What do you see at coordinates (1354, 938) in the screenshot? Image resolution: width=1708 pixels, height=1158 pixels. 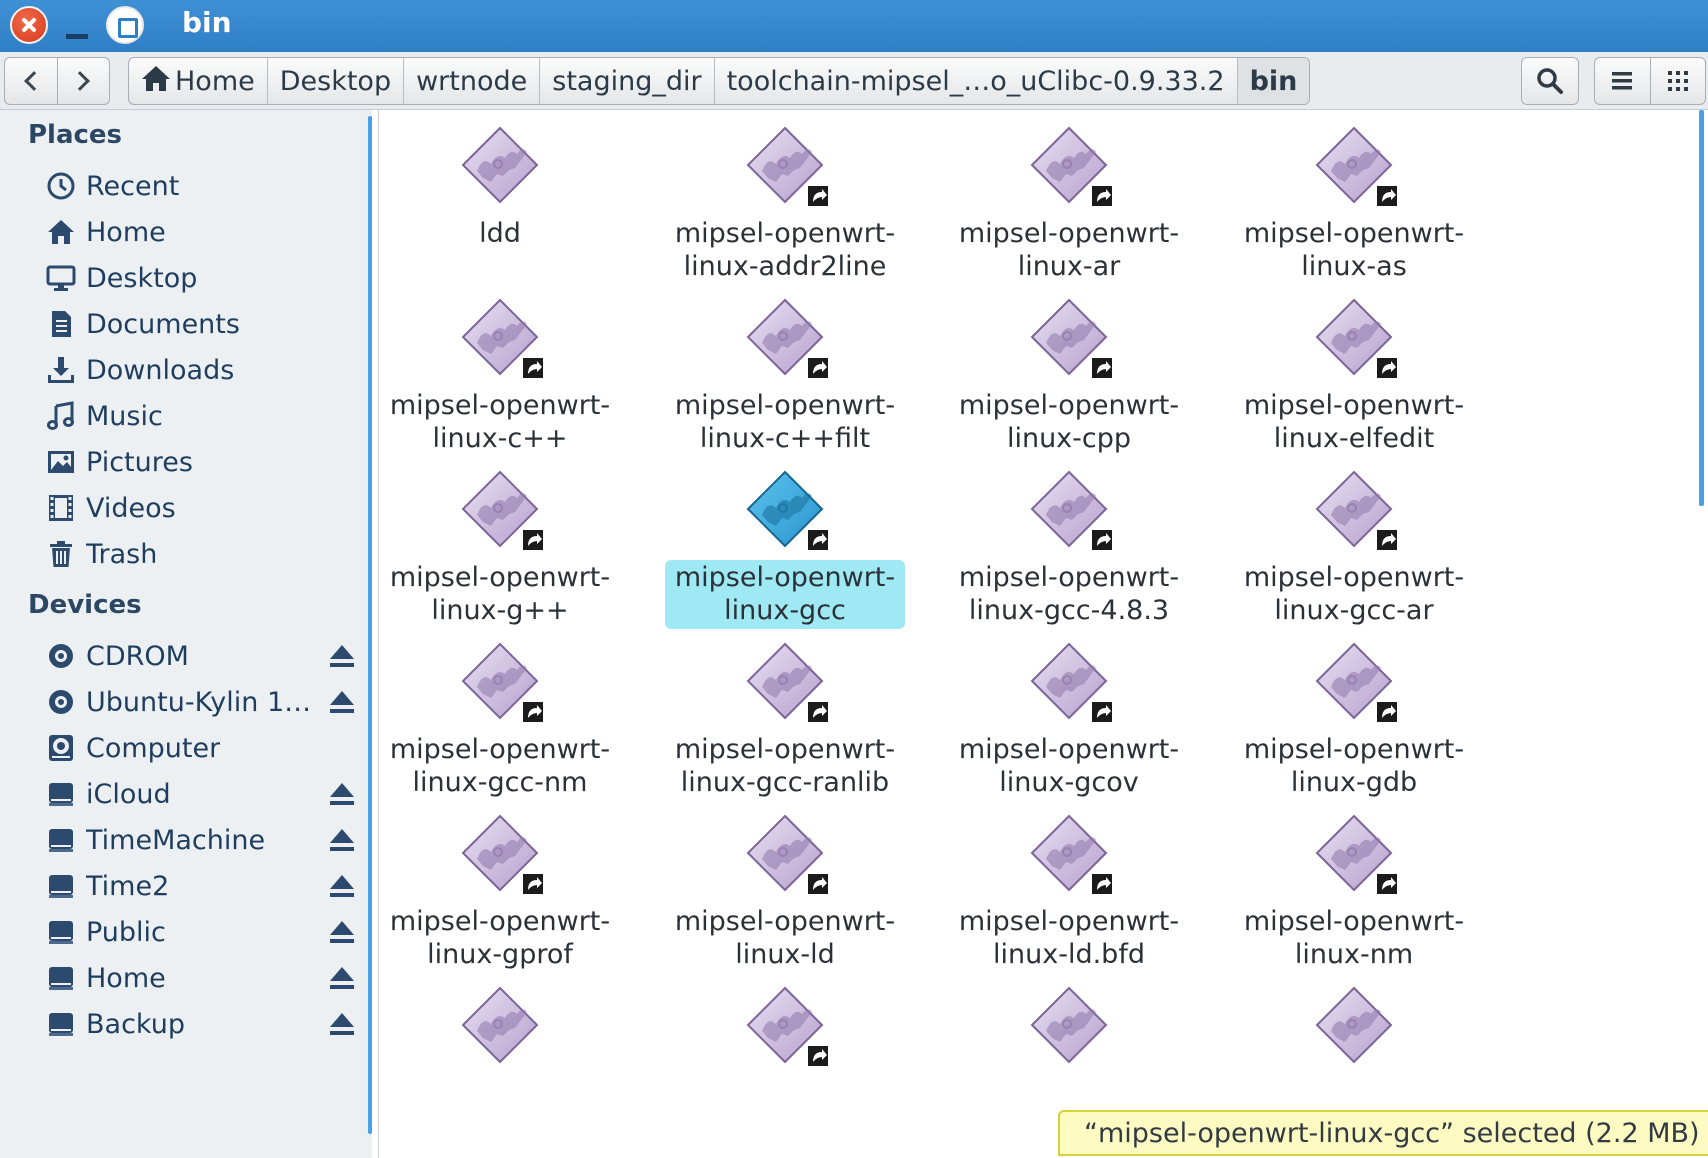 I see `file-name: mipsel-openwrt-linux-nm` at bounding box center [1354, 938].